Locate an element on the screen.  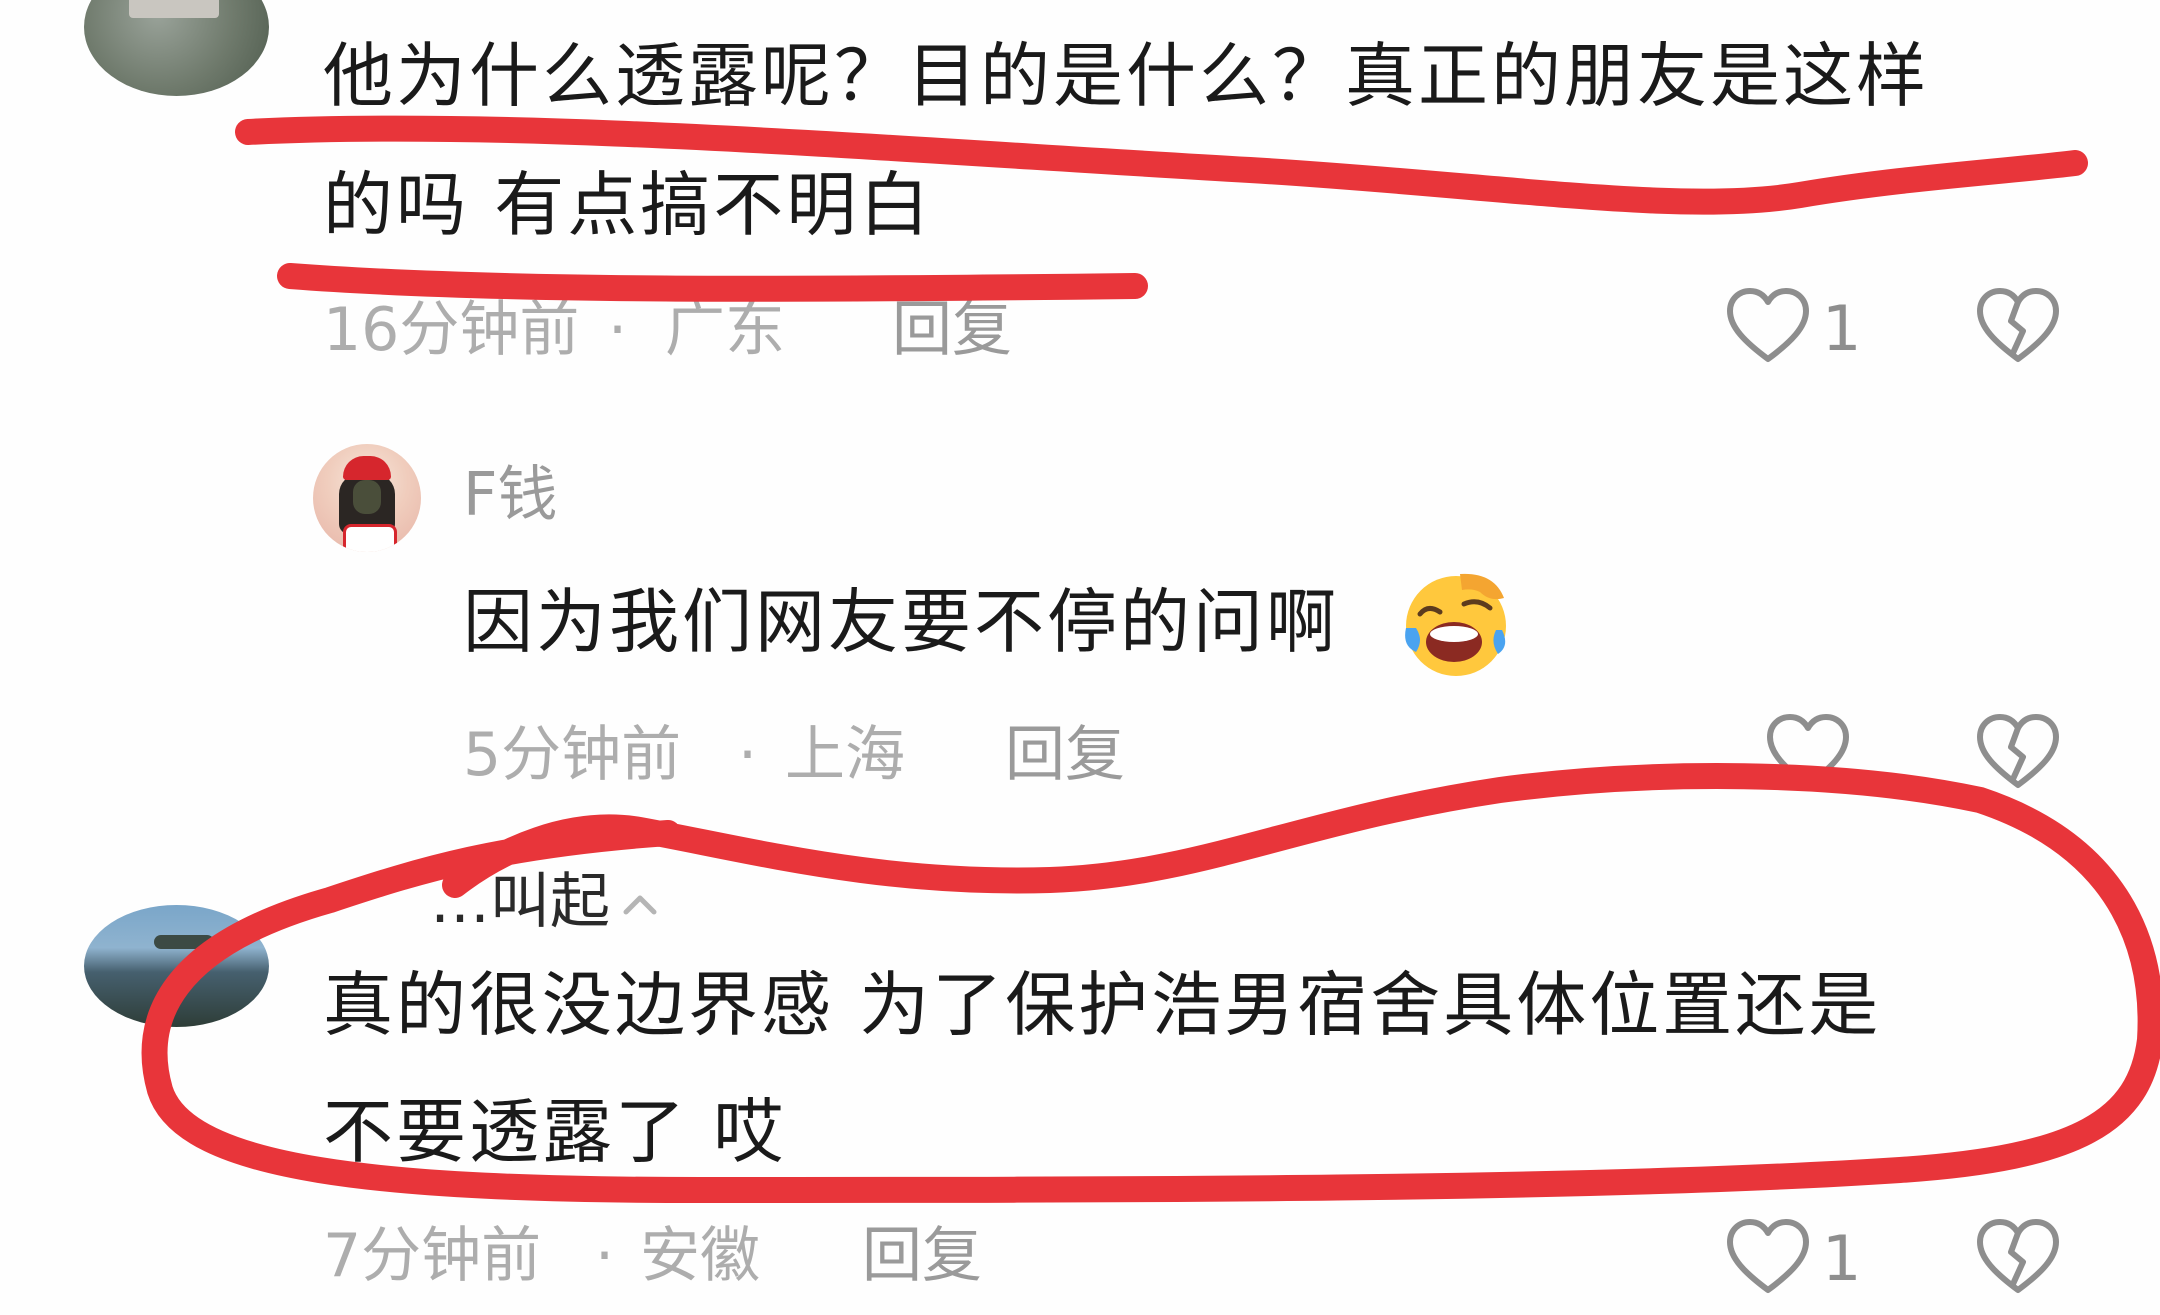
avatar-shirt is located at coordinates (370, 538).